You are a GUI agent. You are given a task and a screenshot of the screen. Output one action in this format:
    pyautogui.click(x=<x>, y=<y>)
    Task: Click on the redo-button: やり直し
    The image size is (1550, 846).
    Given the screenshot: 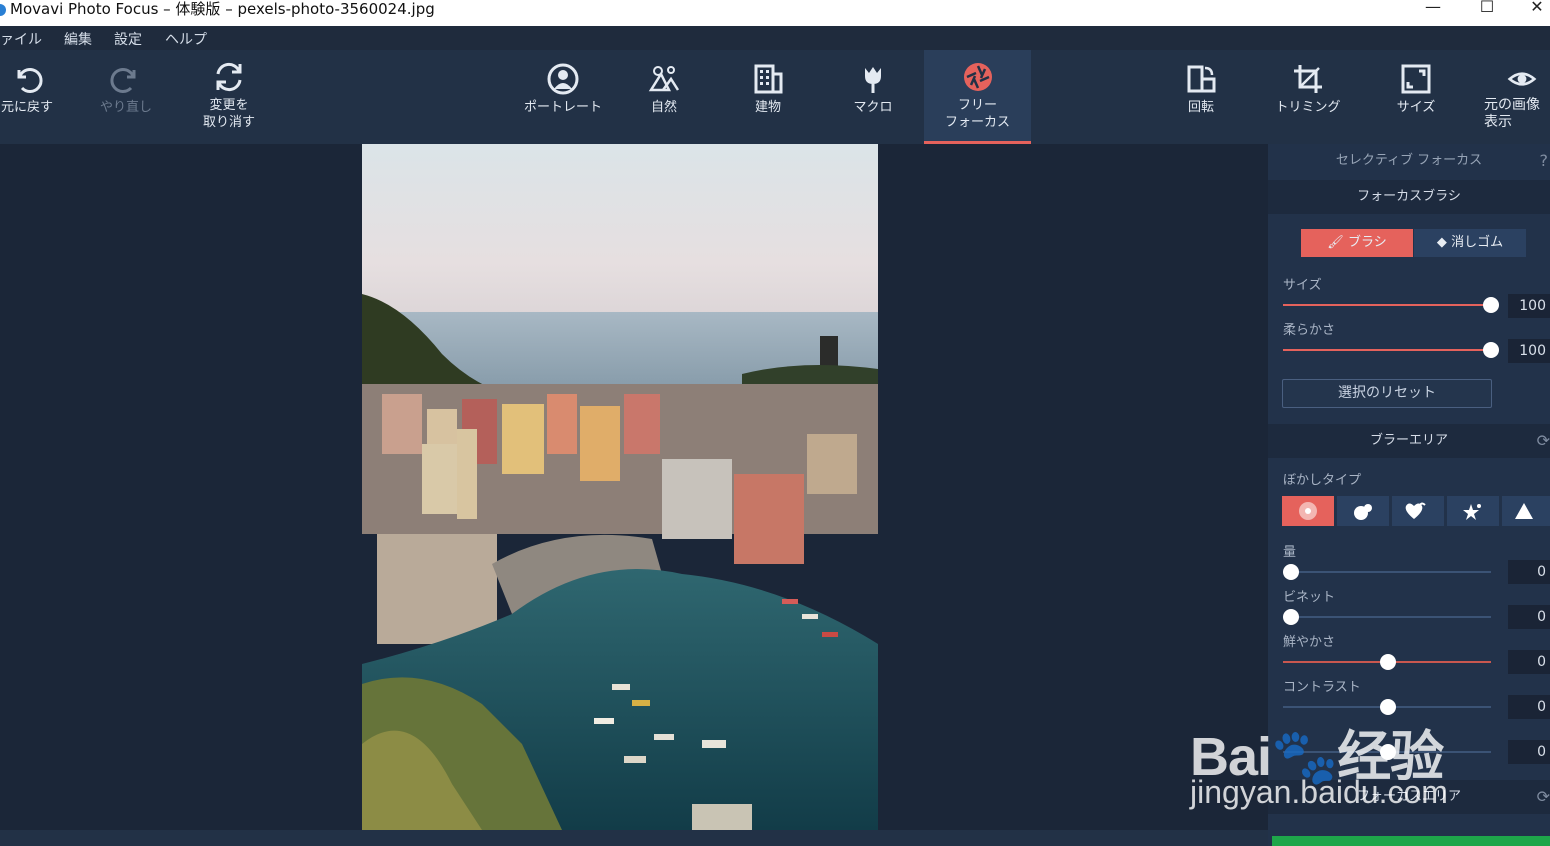 What is the action you would take?
    pyautogui.click(x=126, y=97)
    